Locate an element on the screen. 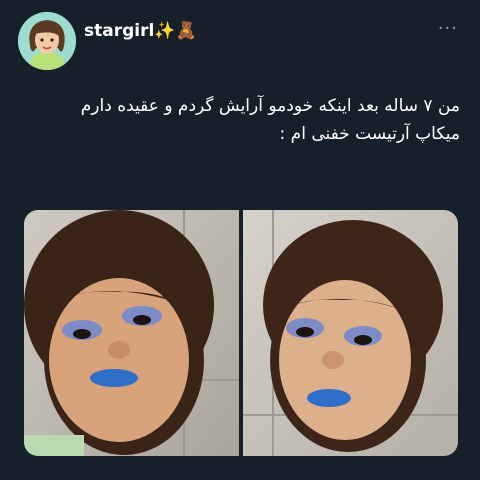 The height and width of the screenshot is (480, 480). cartoon-girl-avatar-icon is located at coordinates (47, 41).